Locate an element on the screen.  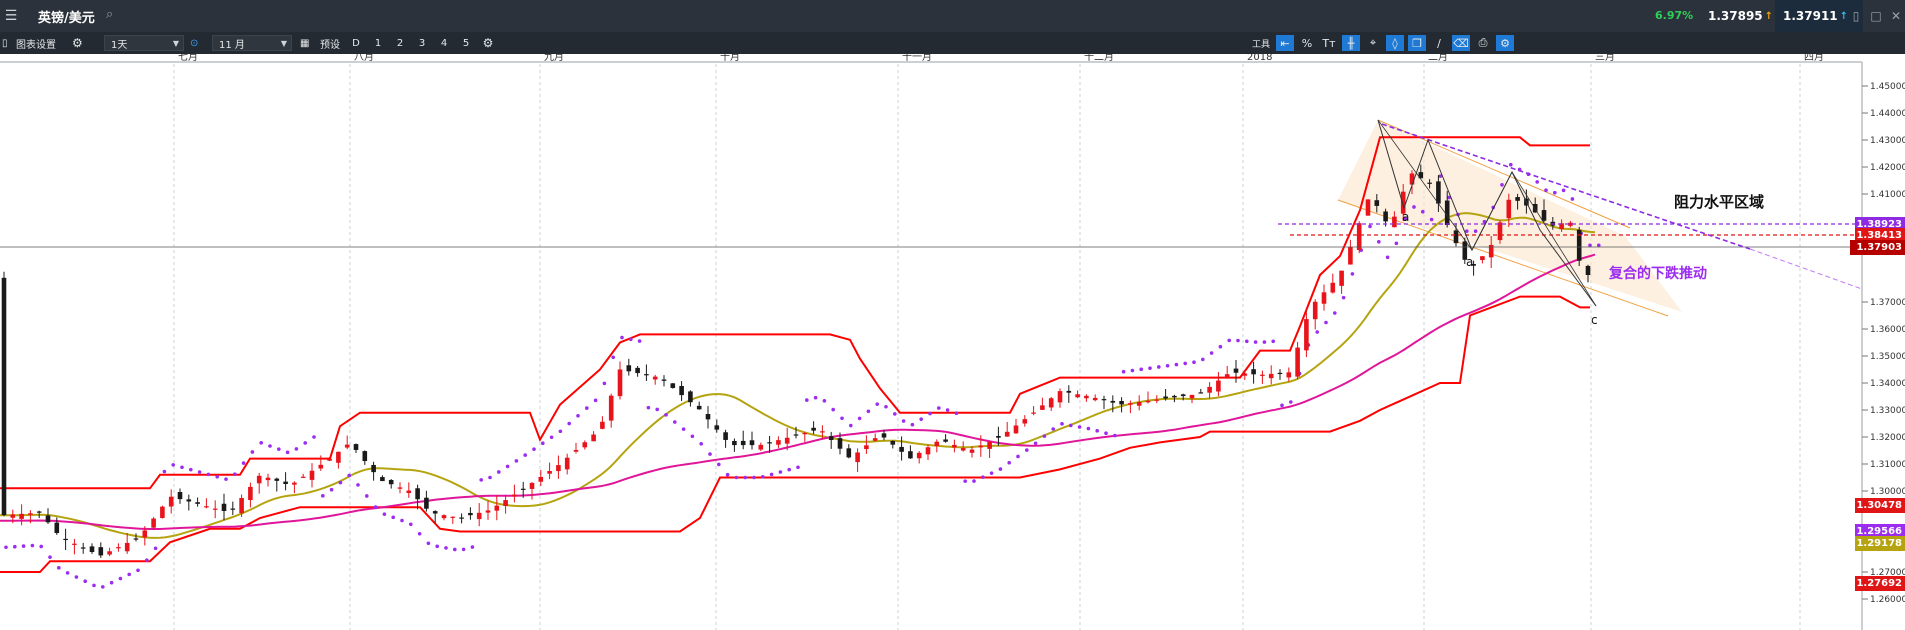
calendar-icon: ▦ is located at coordinates (304, 43).